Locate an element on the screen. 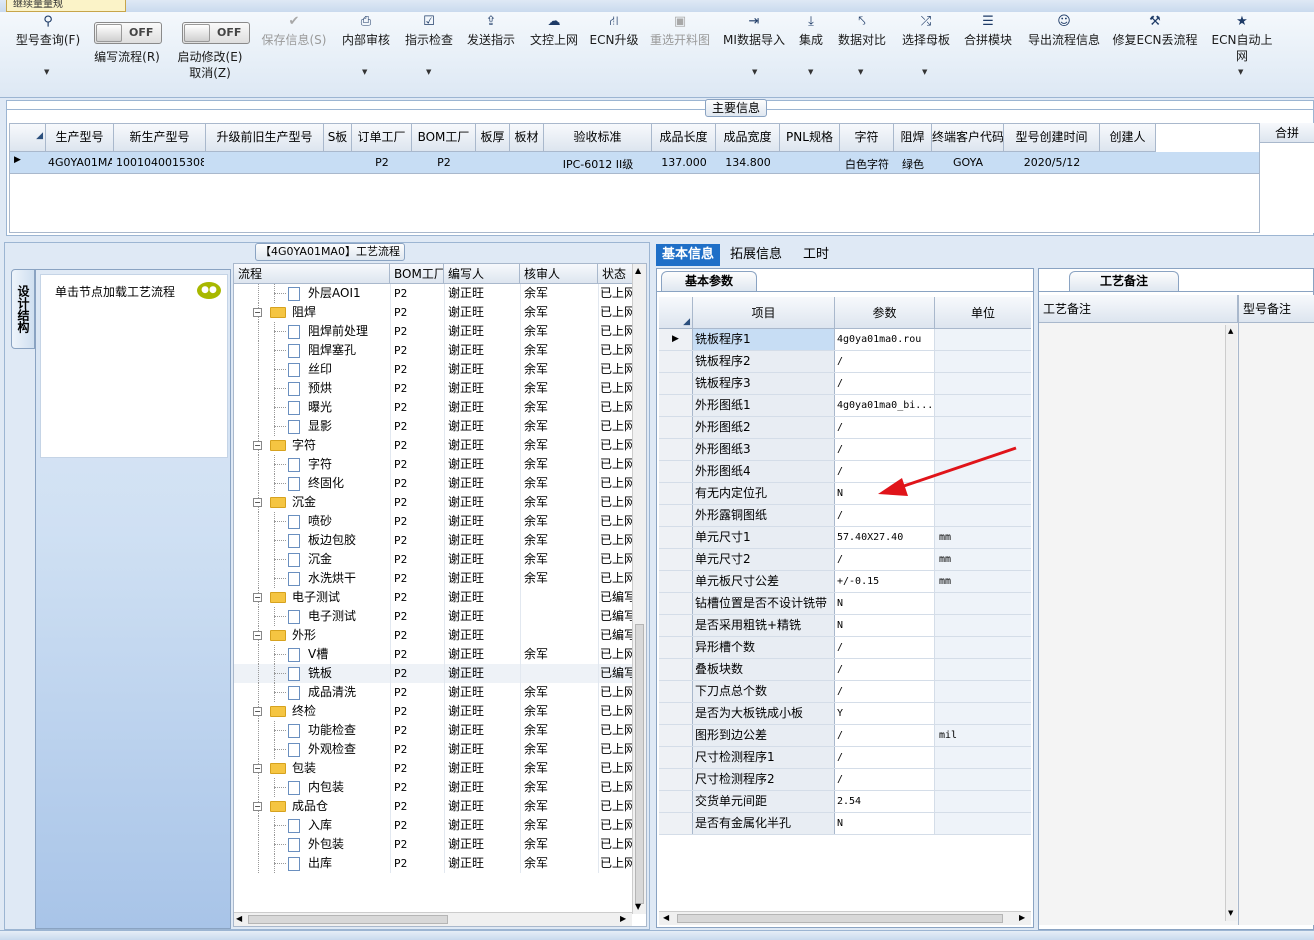  scroll-left-icon: ◀ is located at coordinates (239, 918).